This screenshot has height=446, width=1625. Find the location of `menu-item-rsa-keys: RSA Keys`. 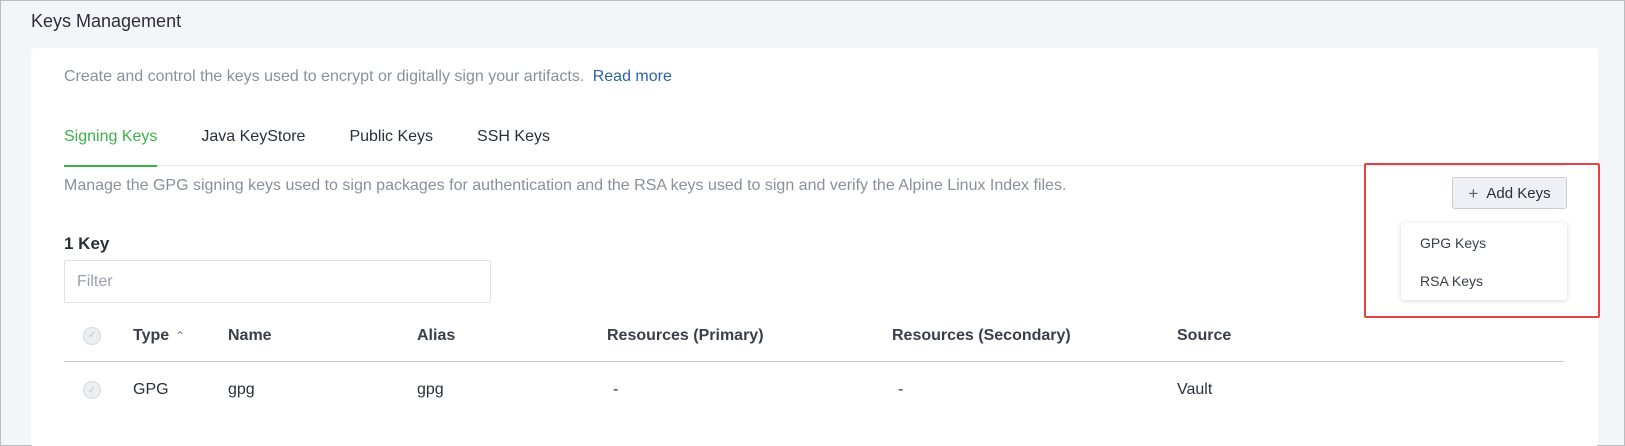

menu-item-rsa-keys: RSA Keys is located at coordinates (1484, 282).